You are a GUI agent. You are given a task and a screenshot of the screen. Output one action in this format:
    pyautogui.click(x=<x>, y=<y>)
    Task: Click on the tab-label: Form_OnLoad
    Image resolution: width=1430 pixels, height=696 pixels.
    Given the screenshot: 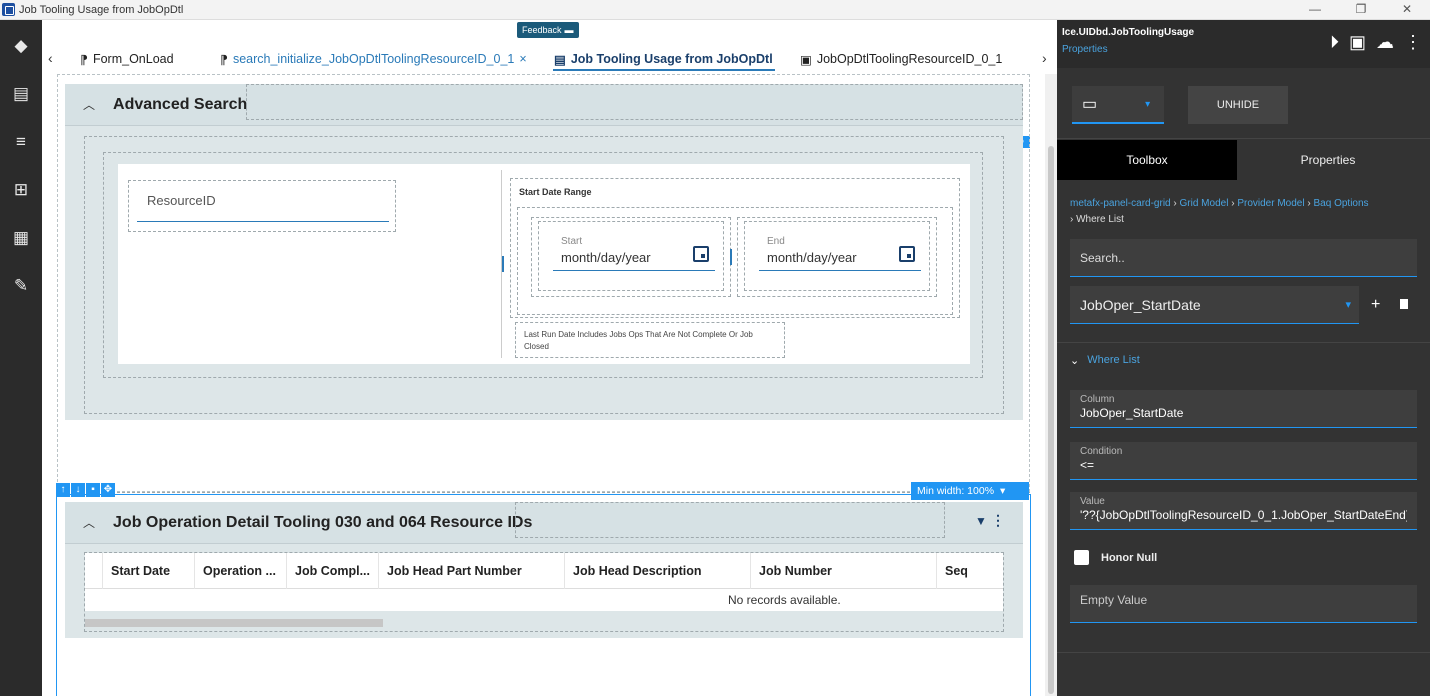 What is the action you would take?
    pyautogui.click(x=133, y=59)
    